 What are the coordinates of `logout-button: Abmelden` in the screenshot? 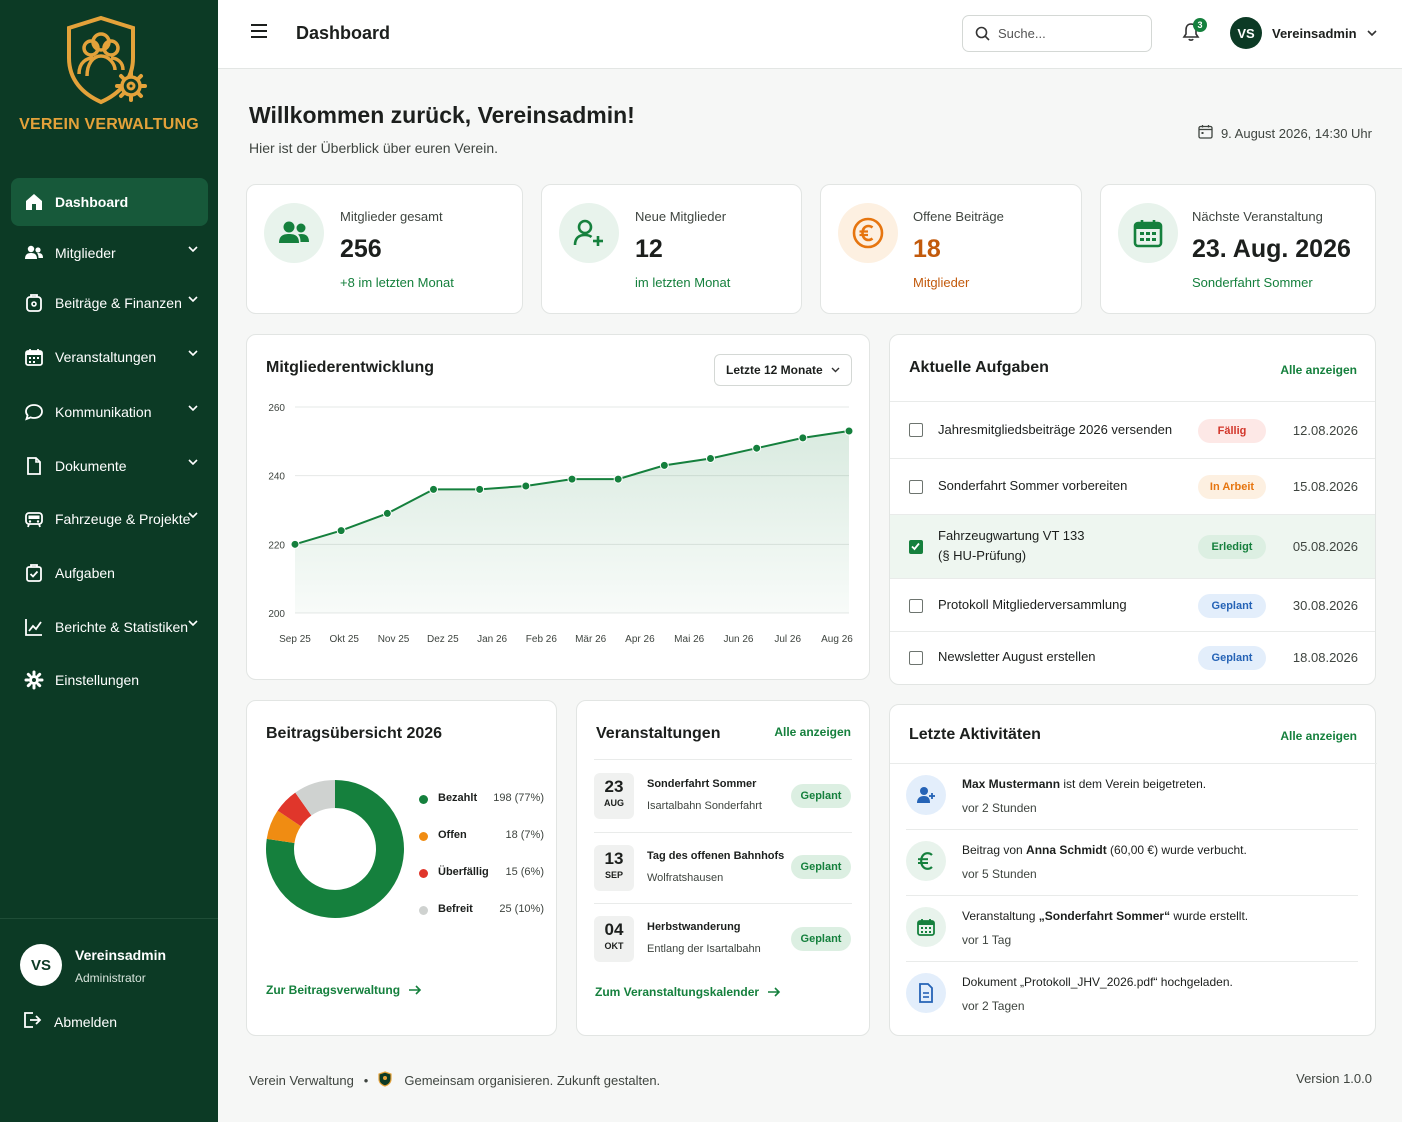 It's located at (69, 1021).